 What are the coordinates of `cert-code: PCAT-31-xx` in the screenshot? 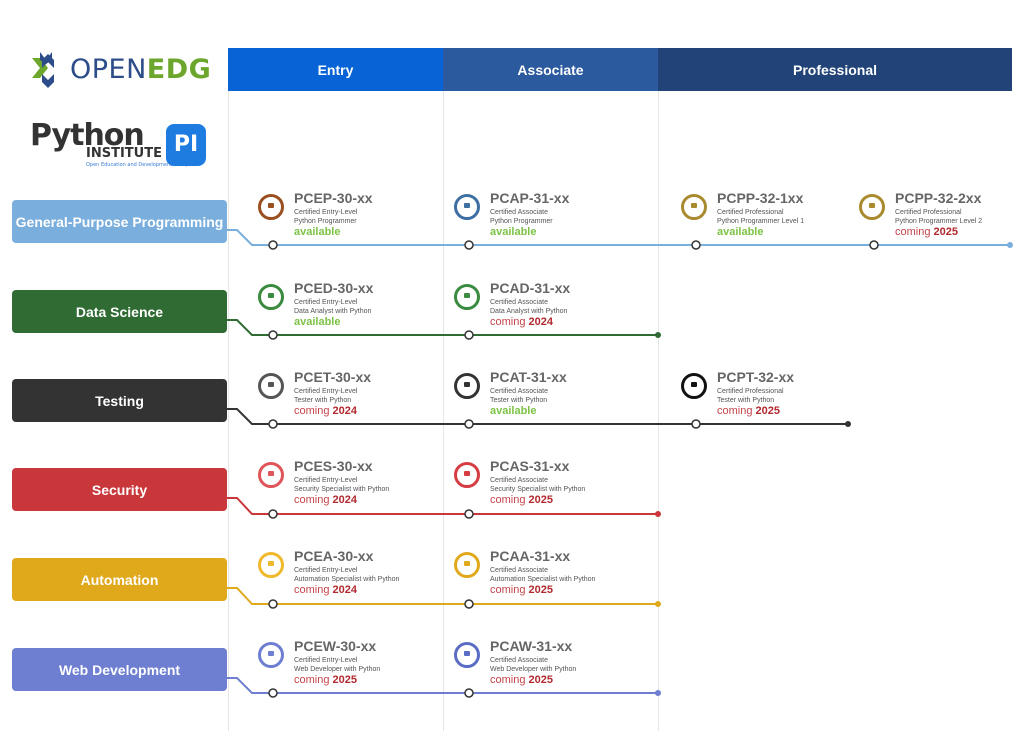 It's located at (528, 377).